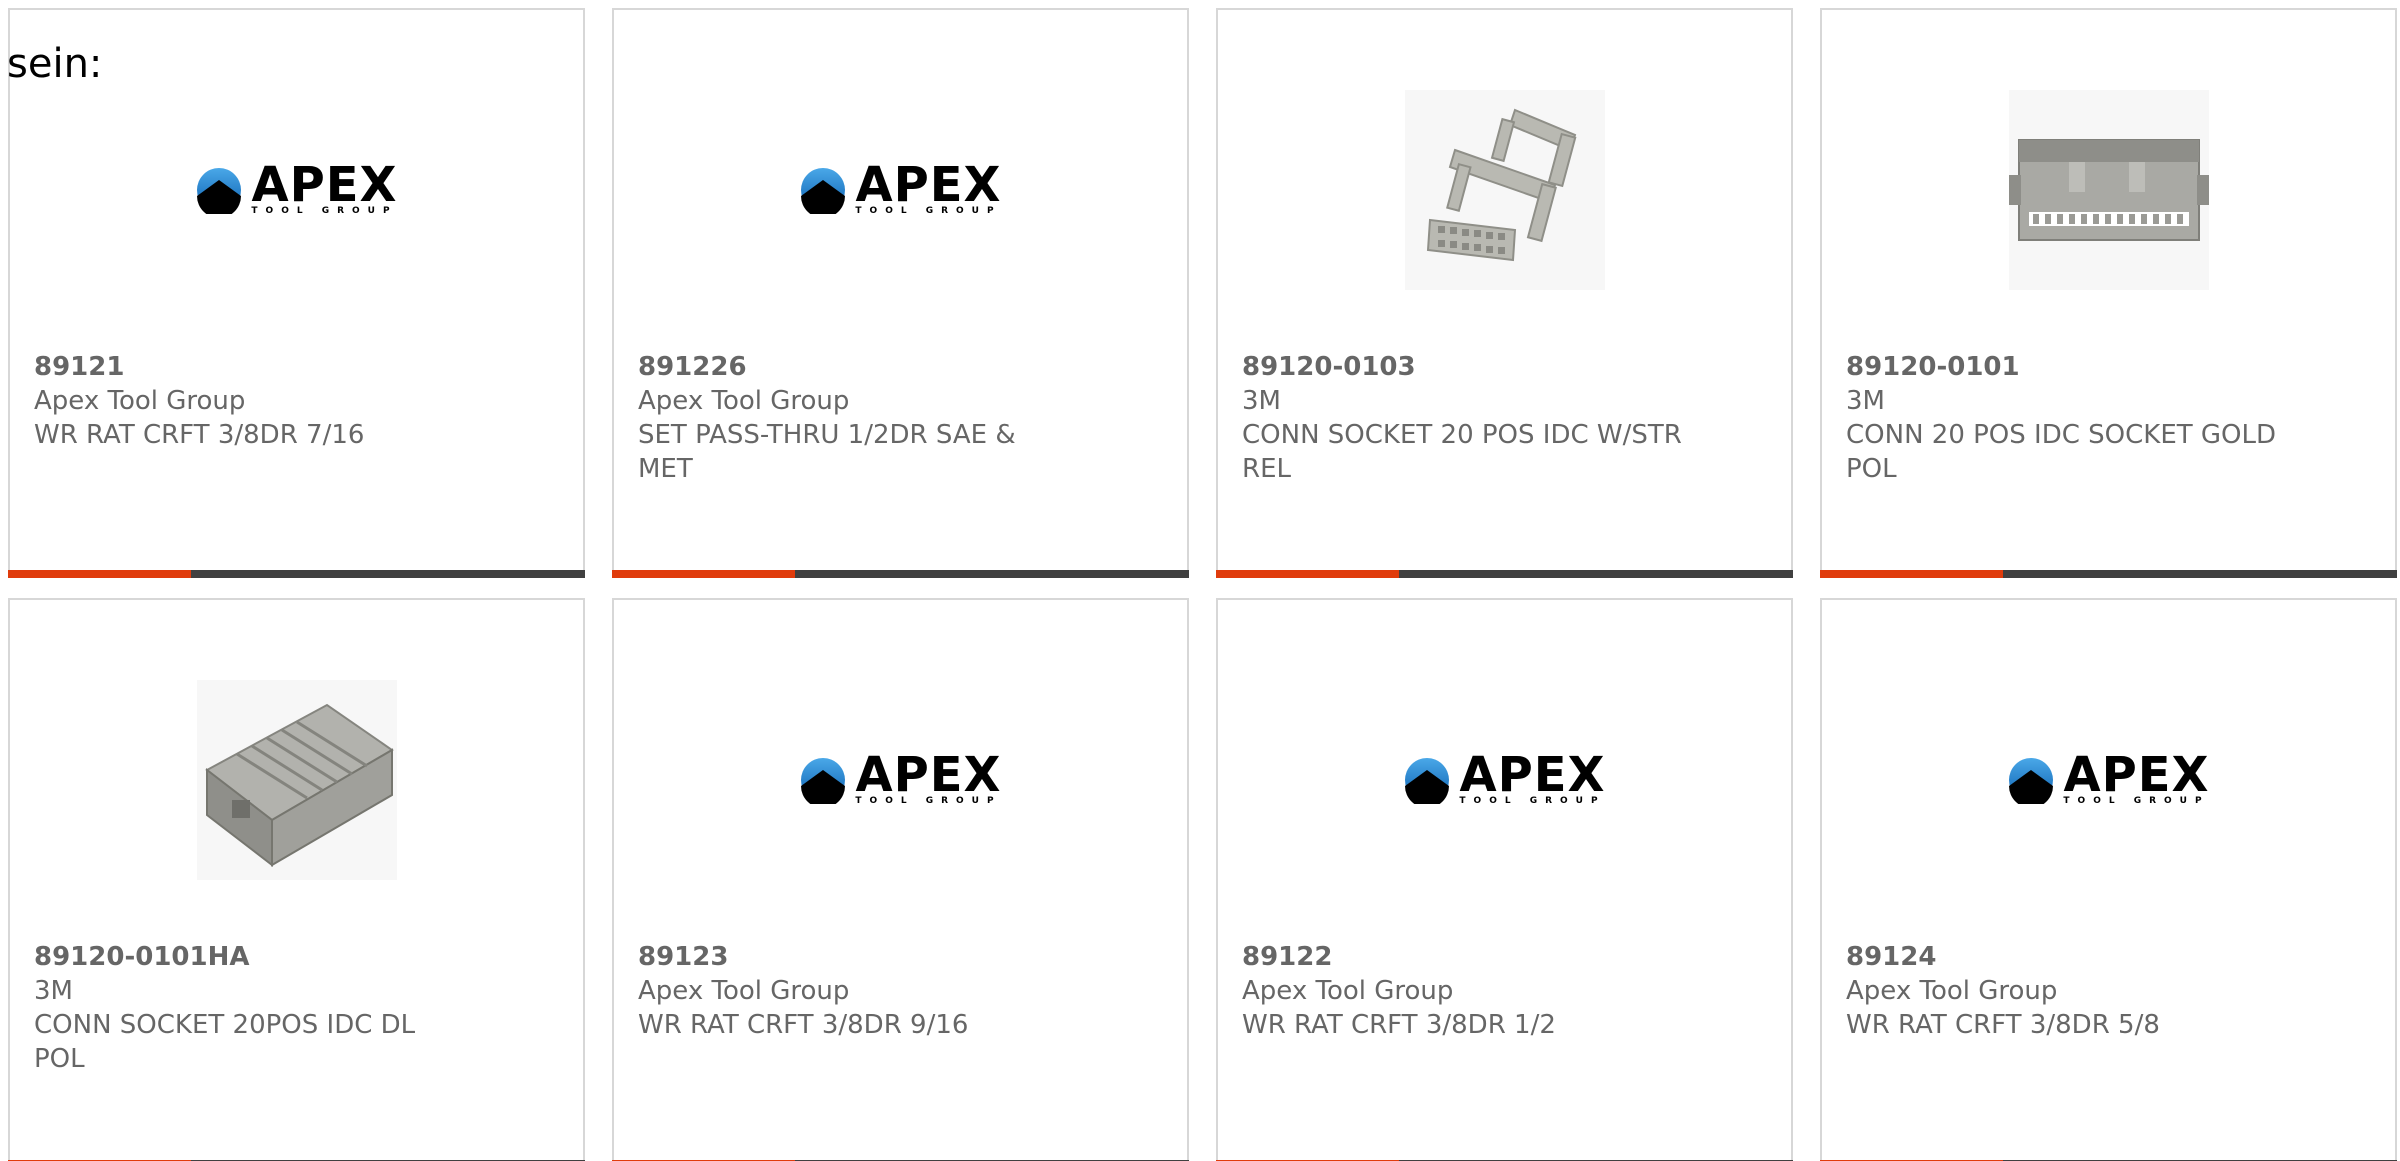 The width and height of the screenshot is (2400, 1161). I want to click on part-number: 89120-0101HA, so click(254, 957).